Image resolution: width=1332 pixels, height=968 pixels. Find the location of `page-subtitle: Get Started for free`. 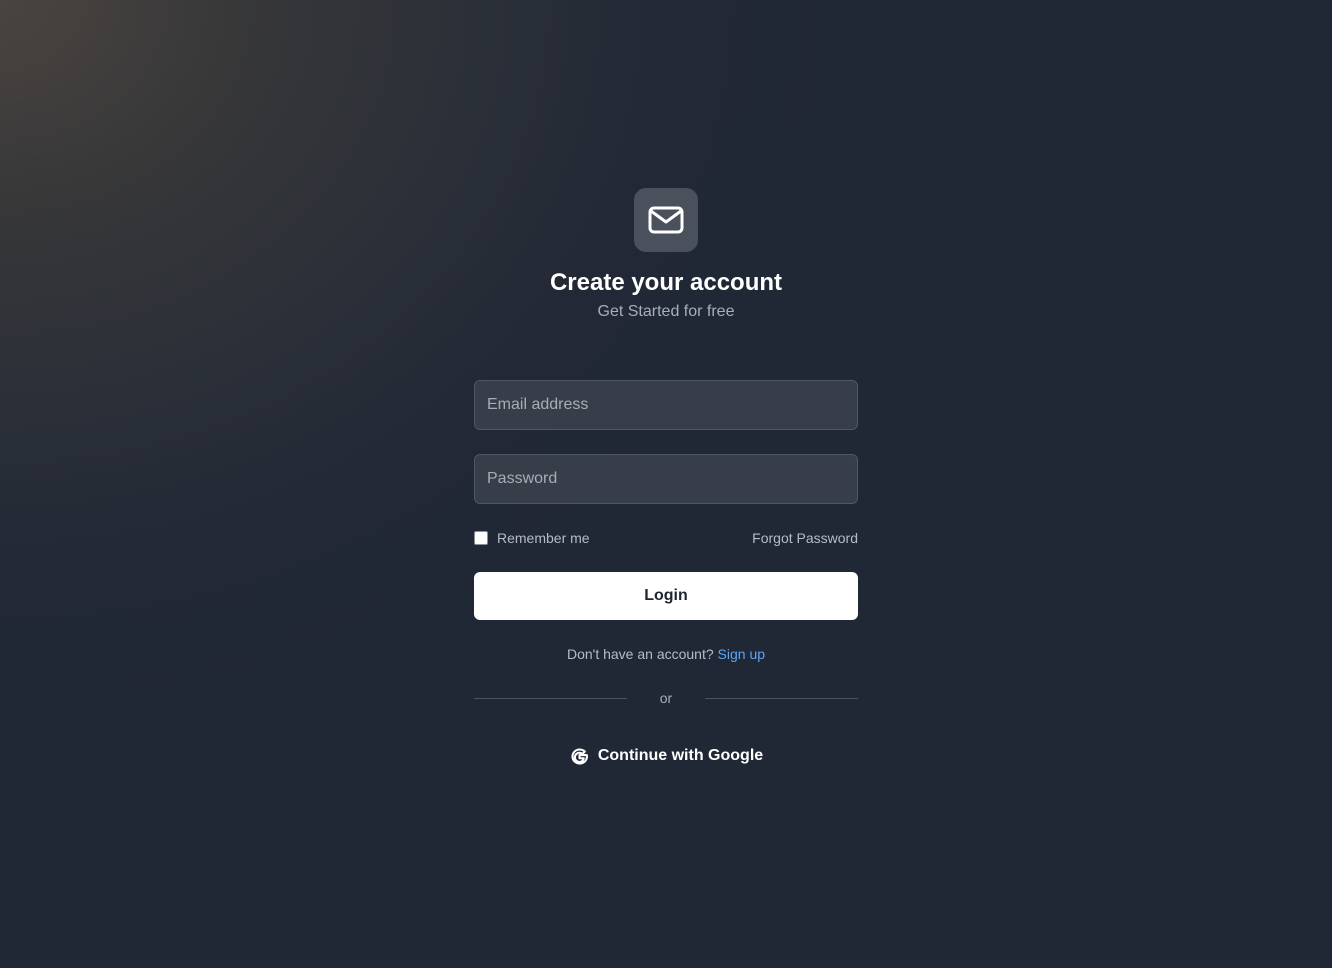

page-subtitle: Get Started for free is located at coordinates (666, 311).